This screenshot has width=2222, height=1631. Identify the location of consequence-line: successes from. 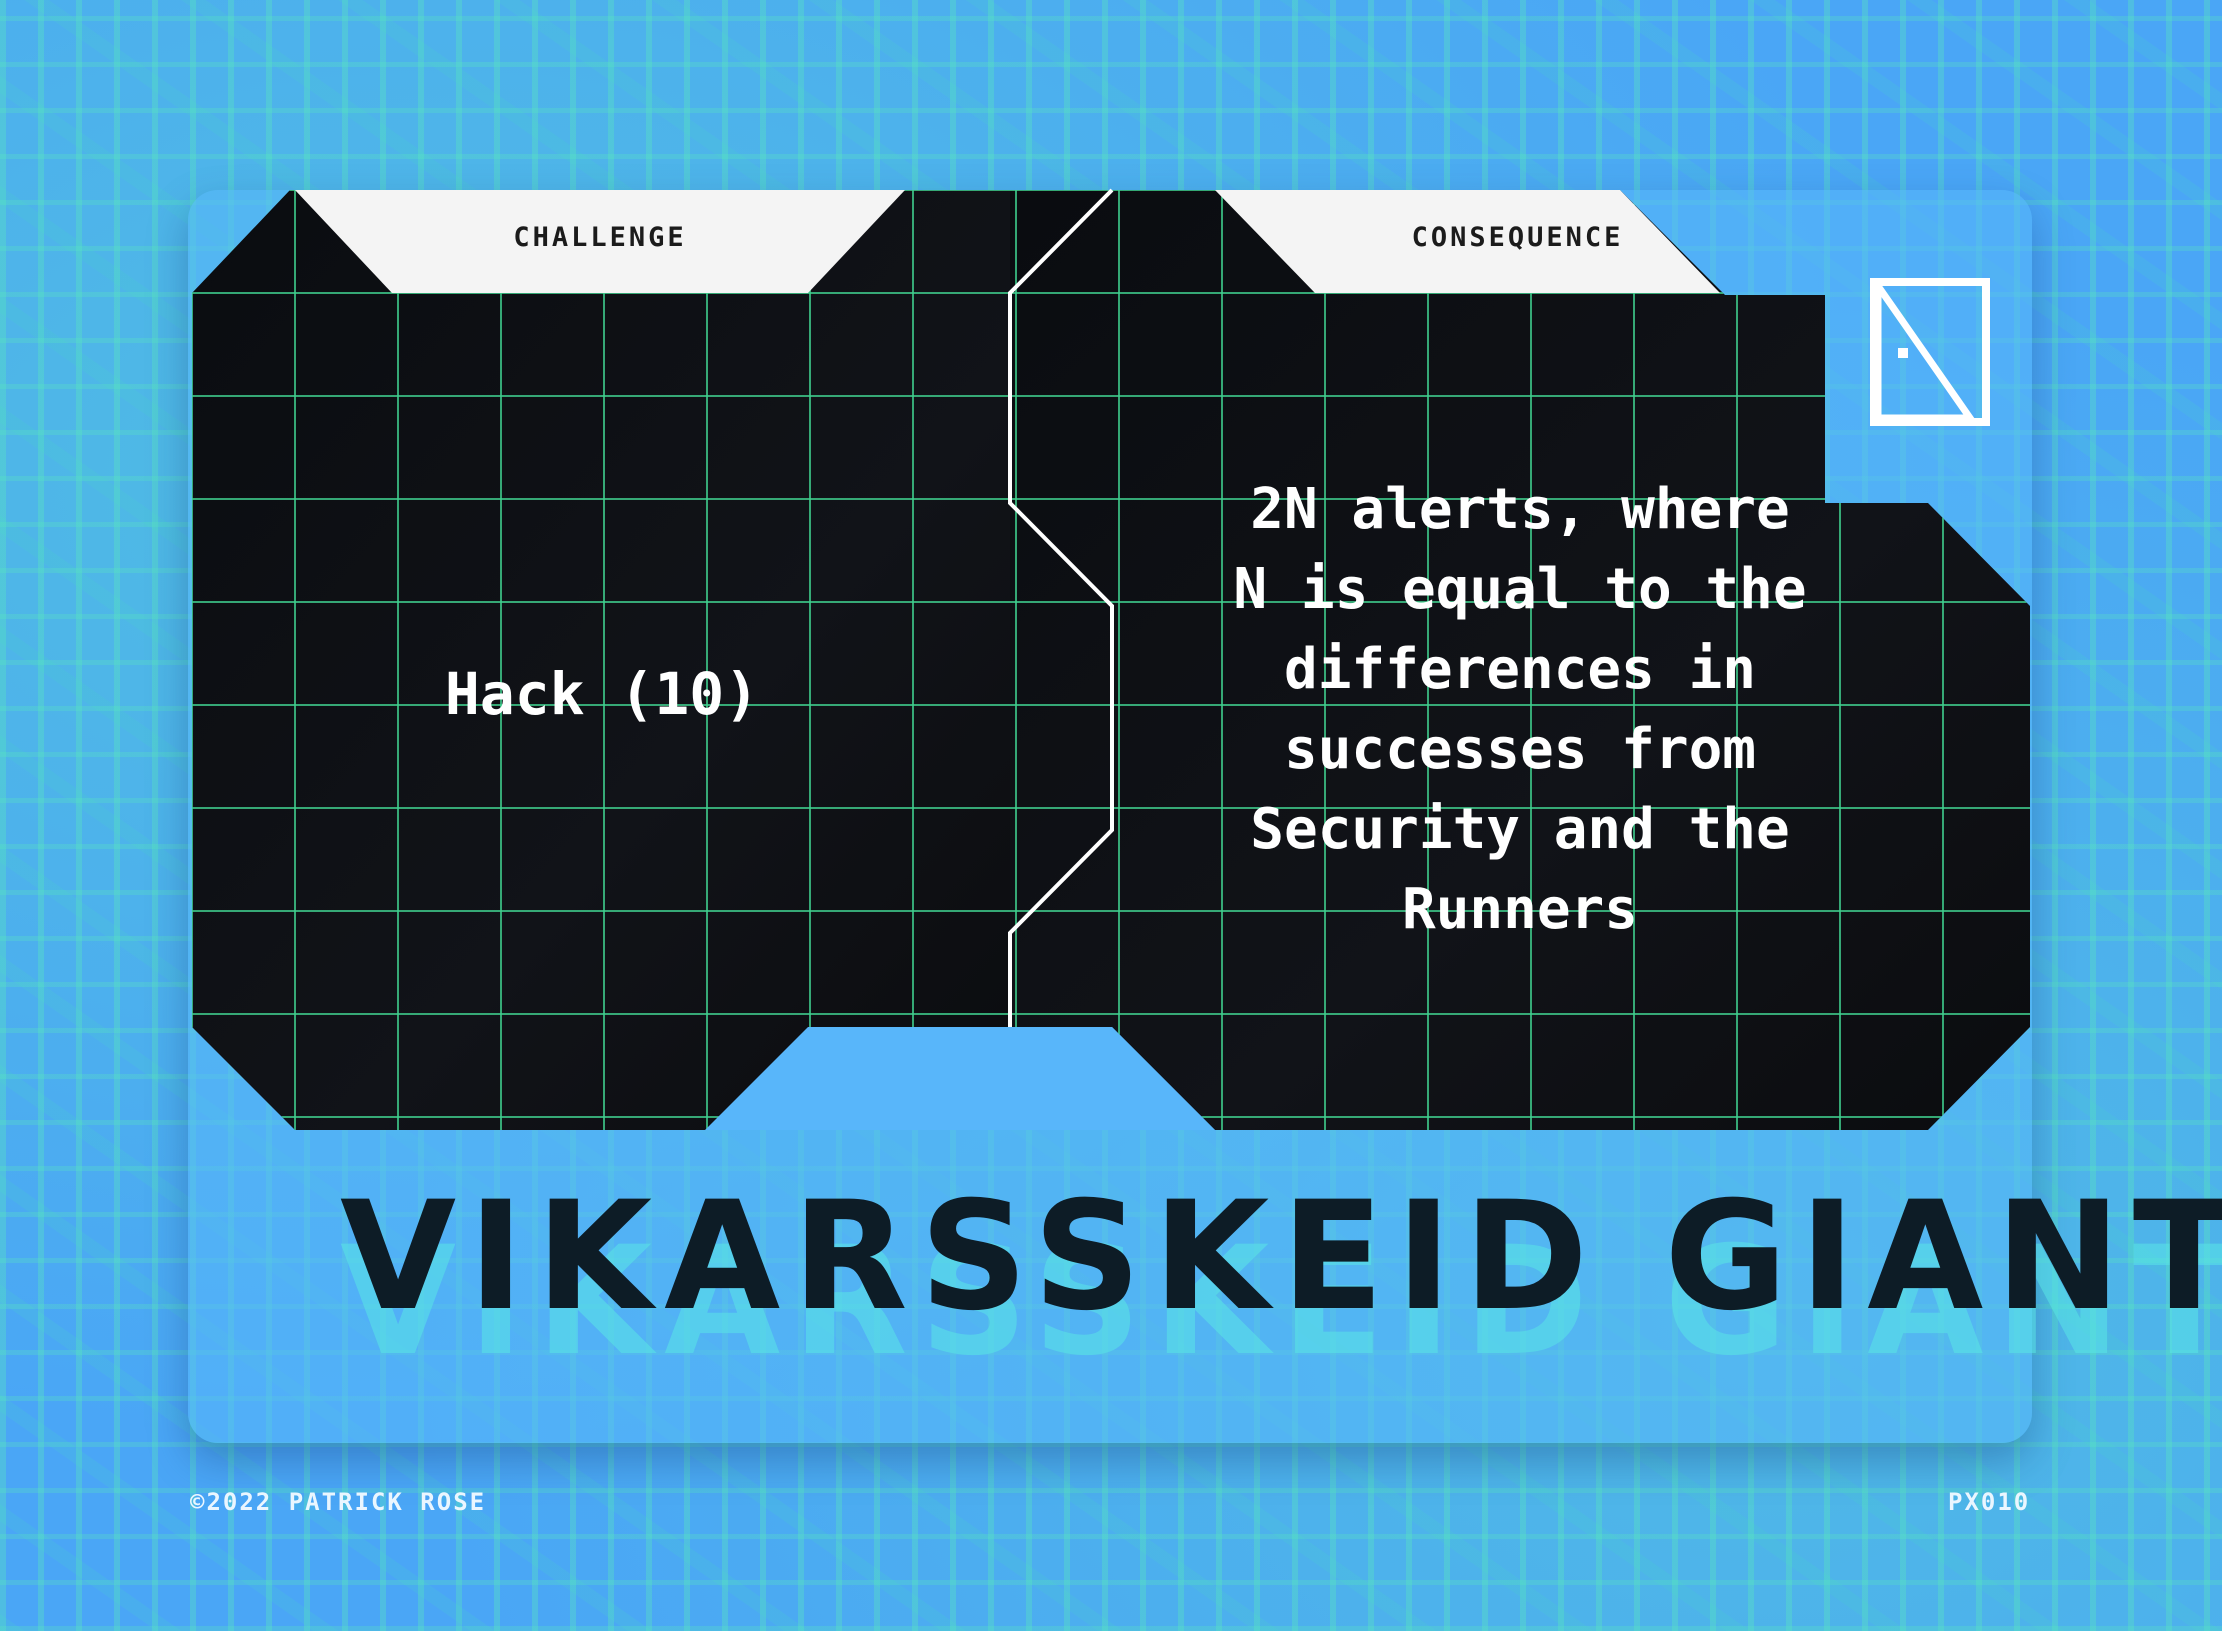
(1519, 749).